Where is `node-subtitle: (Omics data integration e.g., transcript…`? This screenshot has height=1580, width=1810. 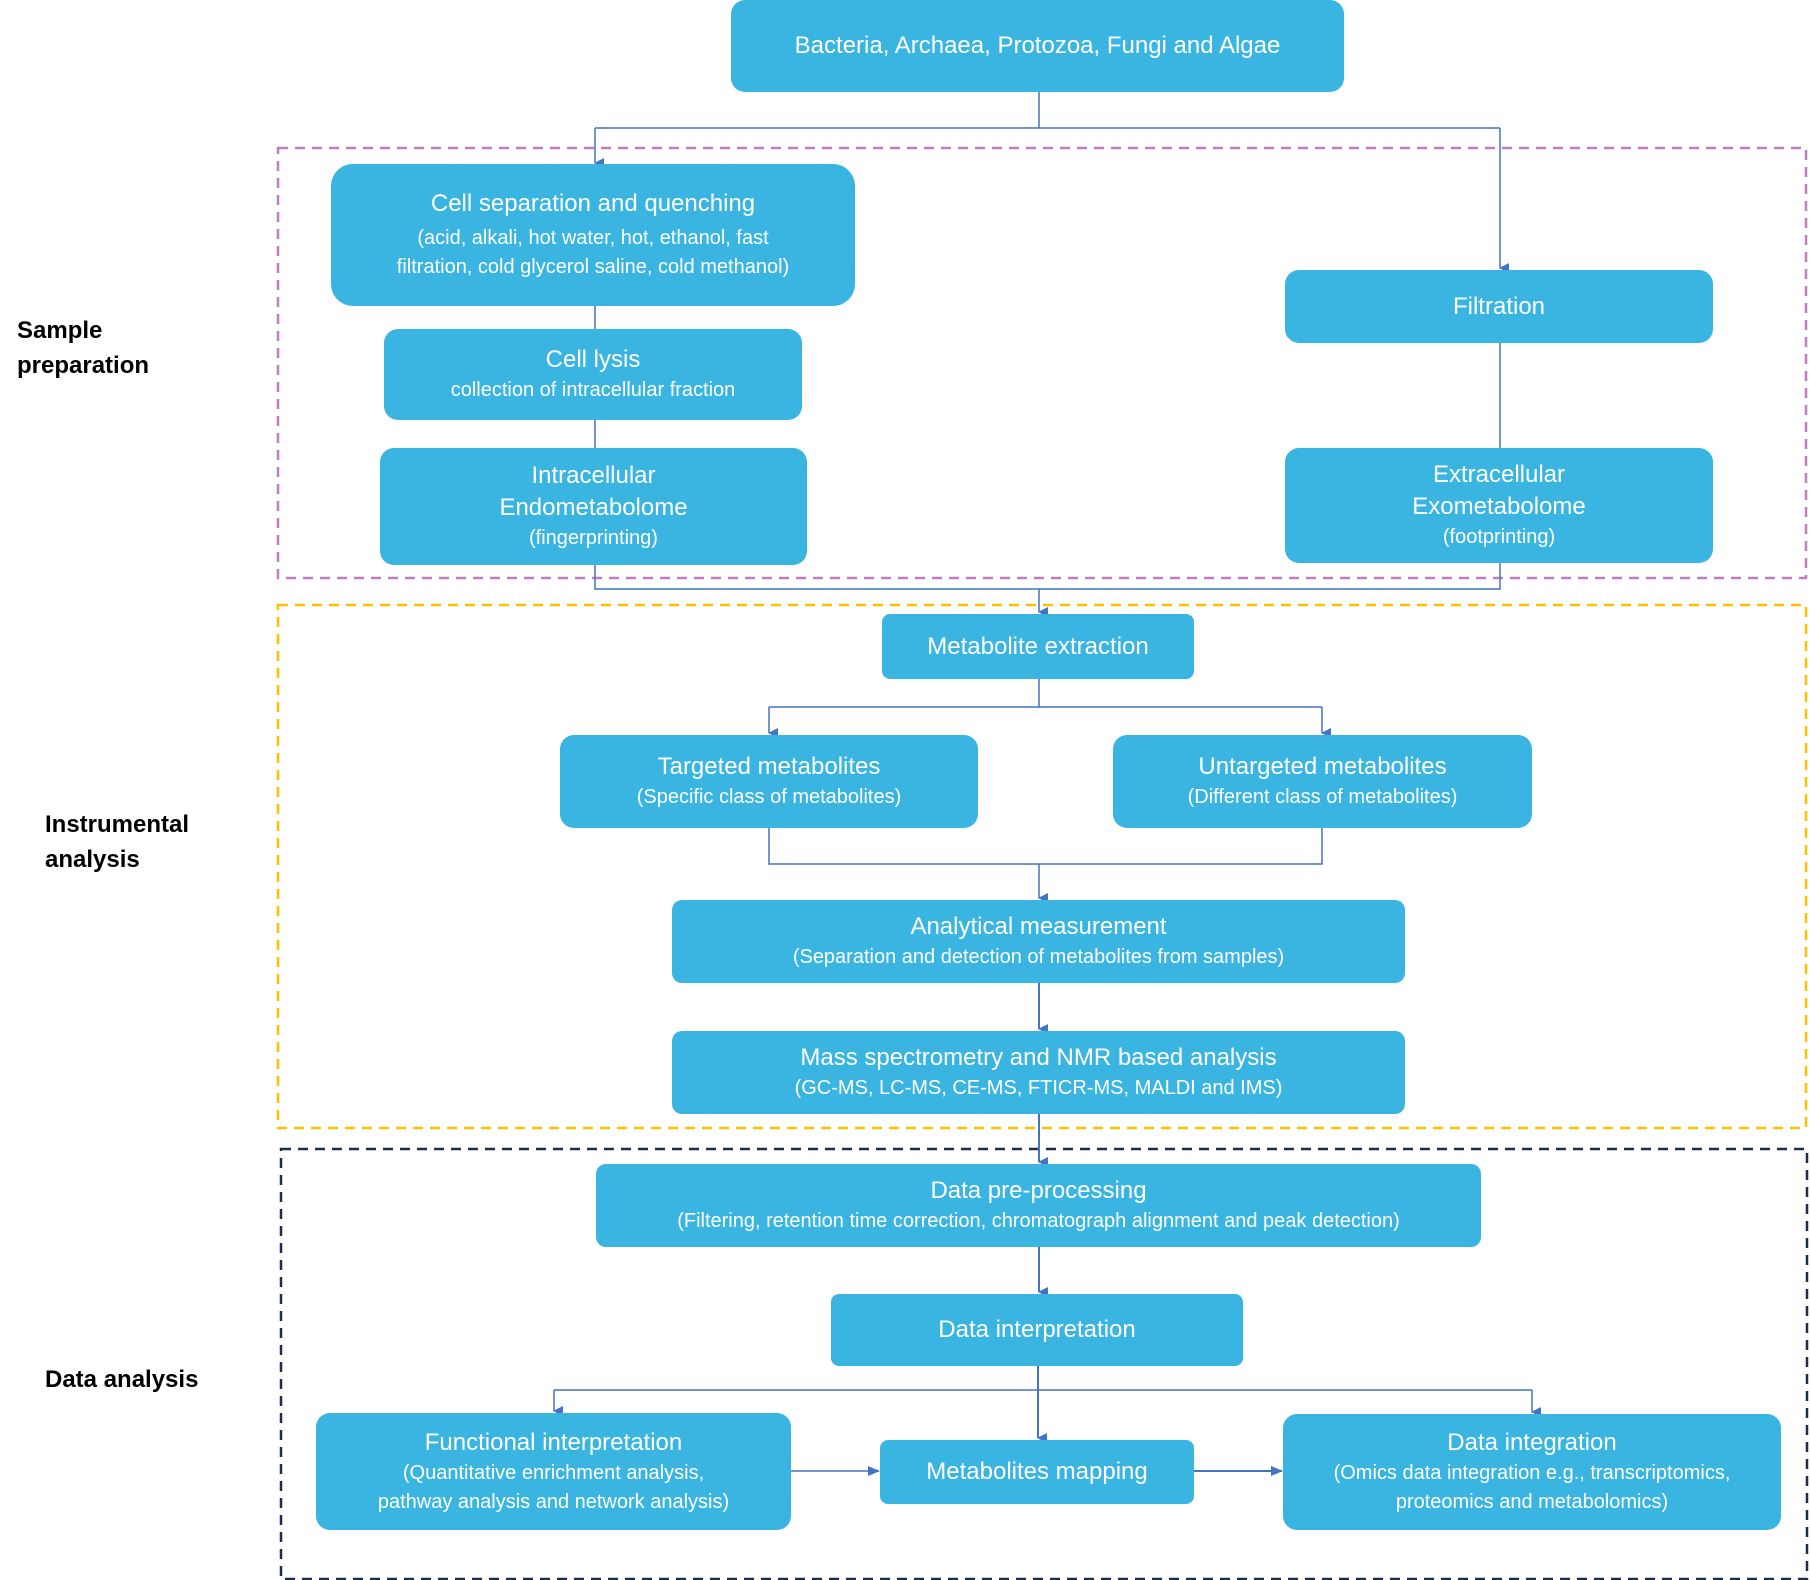 node-subtitle: (Omics data integration e.g., transcript… is located at coordinates (1532, 1473).